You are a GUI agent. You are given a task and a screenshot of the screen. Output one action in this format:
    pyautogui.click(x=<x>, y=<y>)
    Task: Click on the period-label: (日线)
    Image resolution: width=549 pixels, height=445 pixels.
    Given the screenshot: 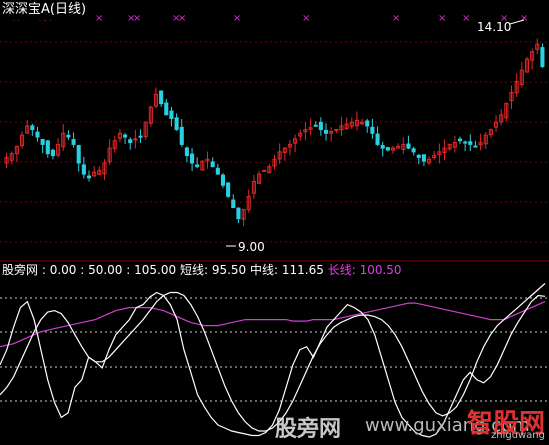 What is the action you would take?
    pyautogui.click(x=68, y=9)
    